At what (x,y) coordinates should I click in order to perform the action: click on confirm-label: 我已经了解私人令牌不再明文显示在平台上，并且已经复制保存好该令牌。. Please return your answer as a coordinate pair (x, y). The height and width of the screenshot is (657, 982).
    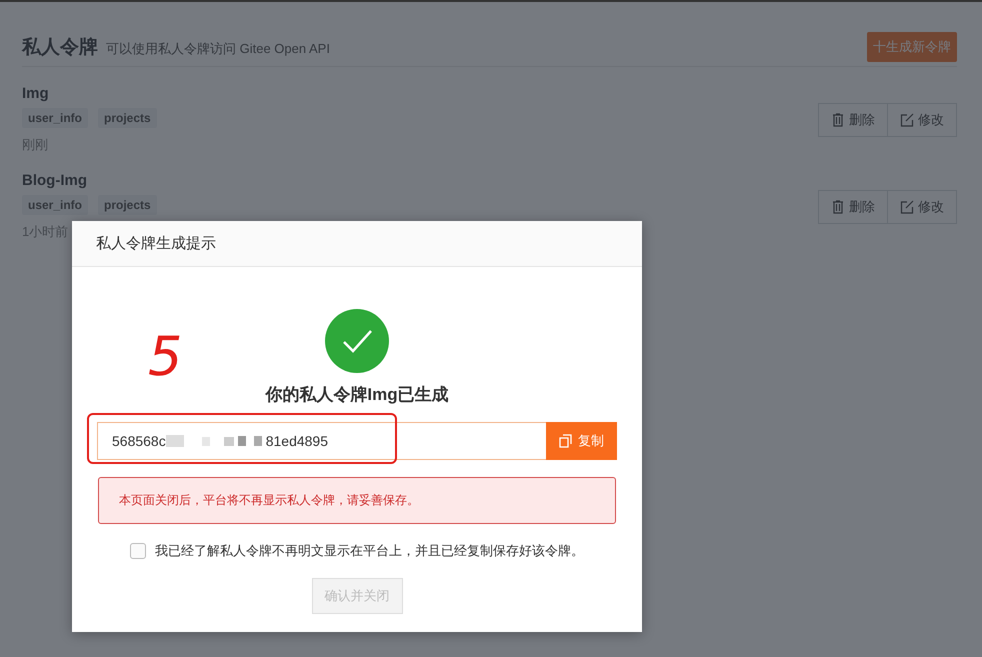
    Looking at the image, I should click on (369, 551).